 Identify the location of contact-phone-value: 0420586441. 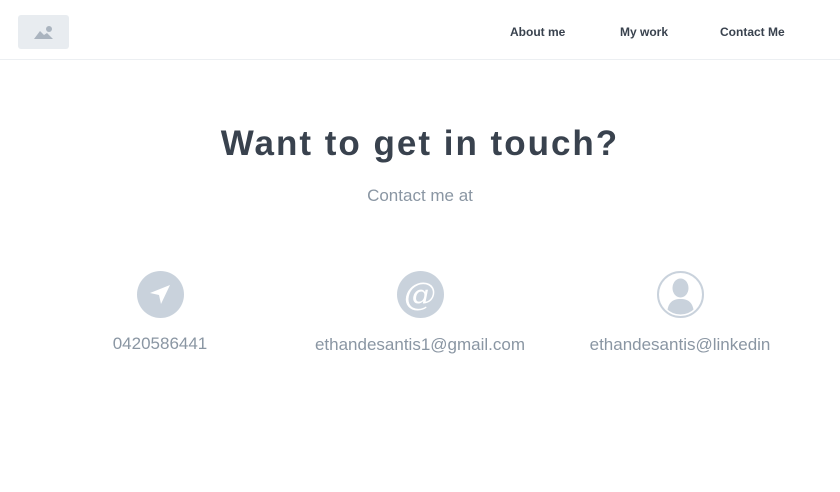
(160, 344).